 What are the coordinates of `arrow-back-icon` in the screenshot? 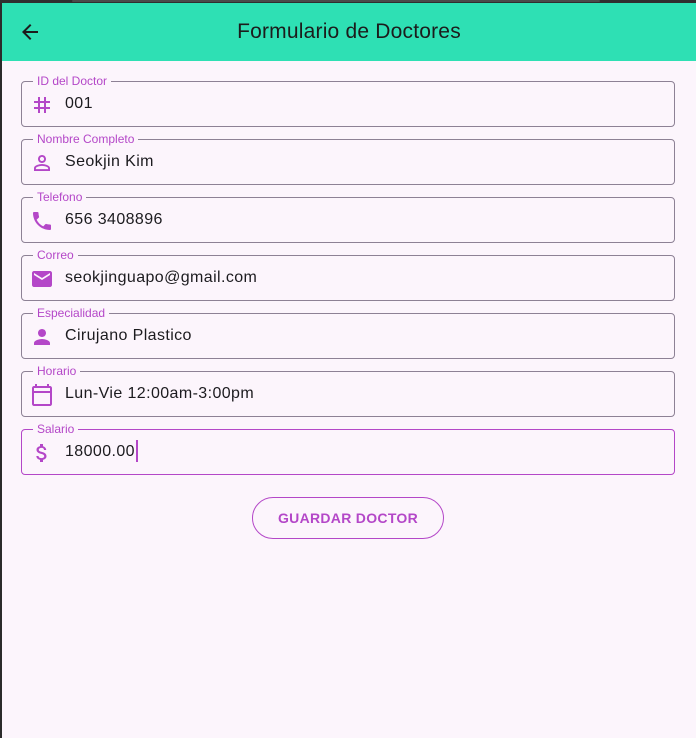 It's located at (30, 32).